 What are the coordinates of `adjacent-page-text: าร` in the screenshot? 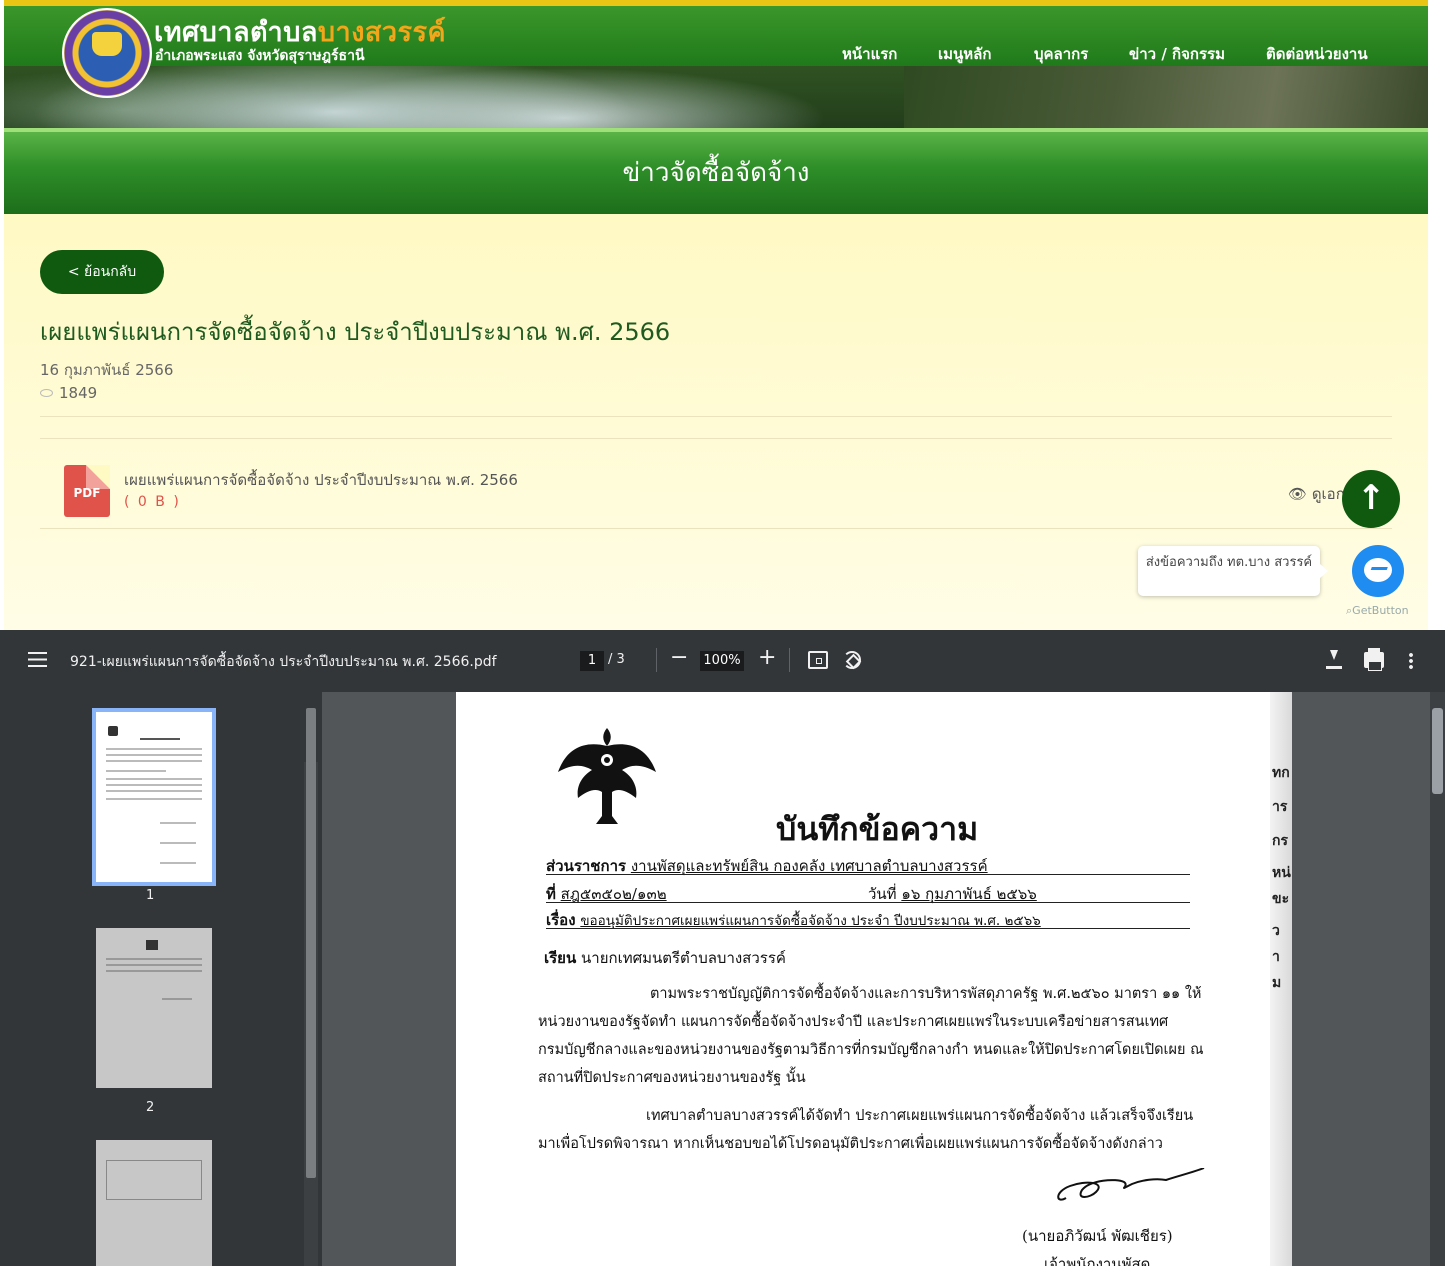 It's located at (1280, 807).